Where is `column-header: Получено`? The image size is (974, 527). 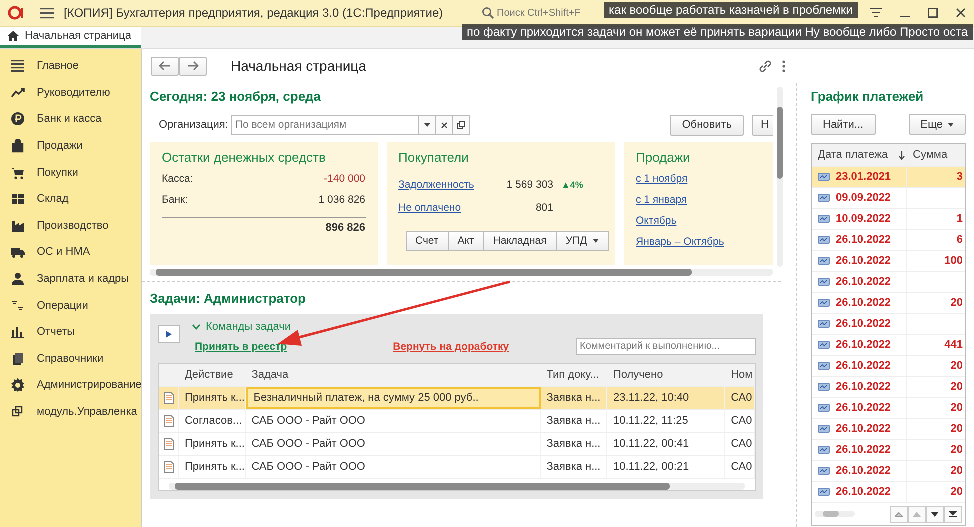 column-header: Получено is located at coordinates (666, 375).